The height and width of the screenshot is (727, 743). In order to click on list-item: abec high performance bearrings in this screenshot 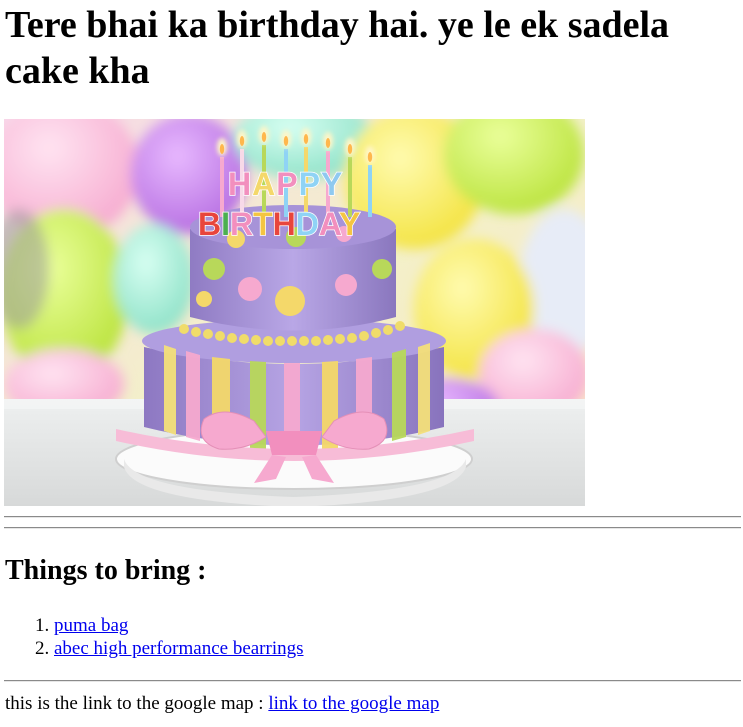, I will do `click(179, 648)`.